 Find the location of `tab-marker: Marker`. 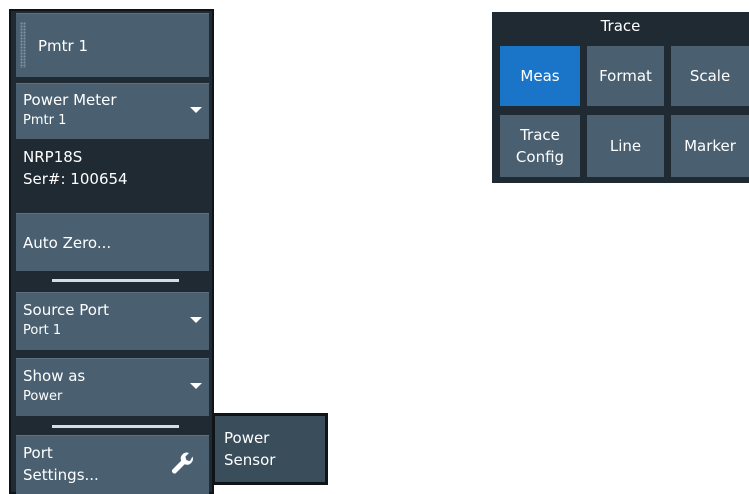

tab-marker: Marker is located at coordinates (710, 146).